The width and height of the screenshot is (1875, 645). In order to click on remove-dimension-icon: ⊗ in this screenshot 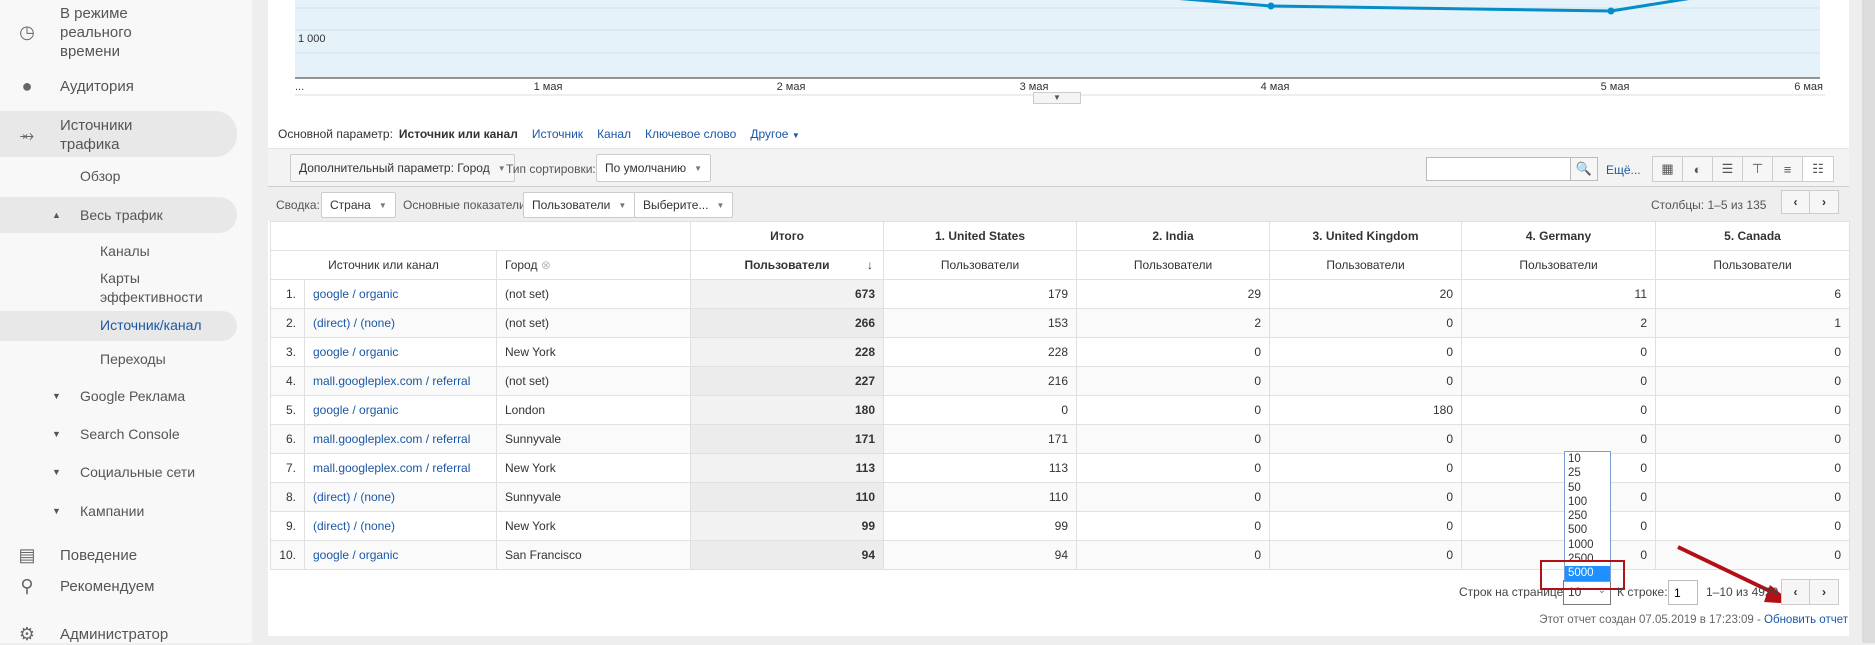, I will do `click(546, 265)`.